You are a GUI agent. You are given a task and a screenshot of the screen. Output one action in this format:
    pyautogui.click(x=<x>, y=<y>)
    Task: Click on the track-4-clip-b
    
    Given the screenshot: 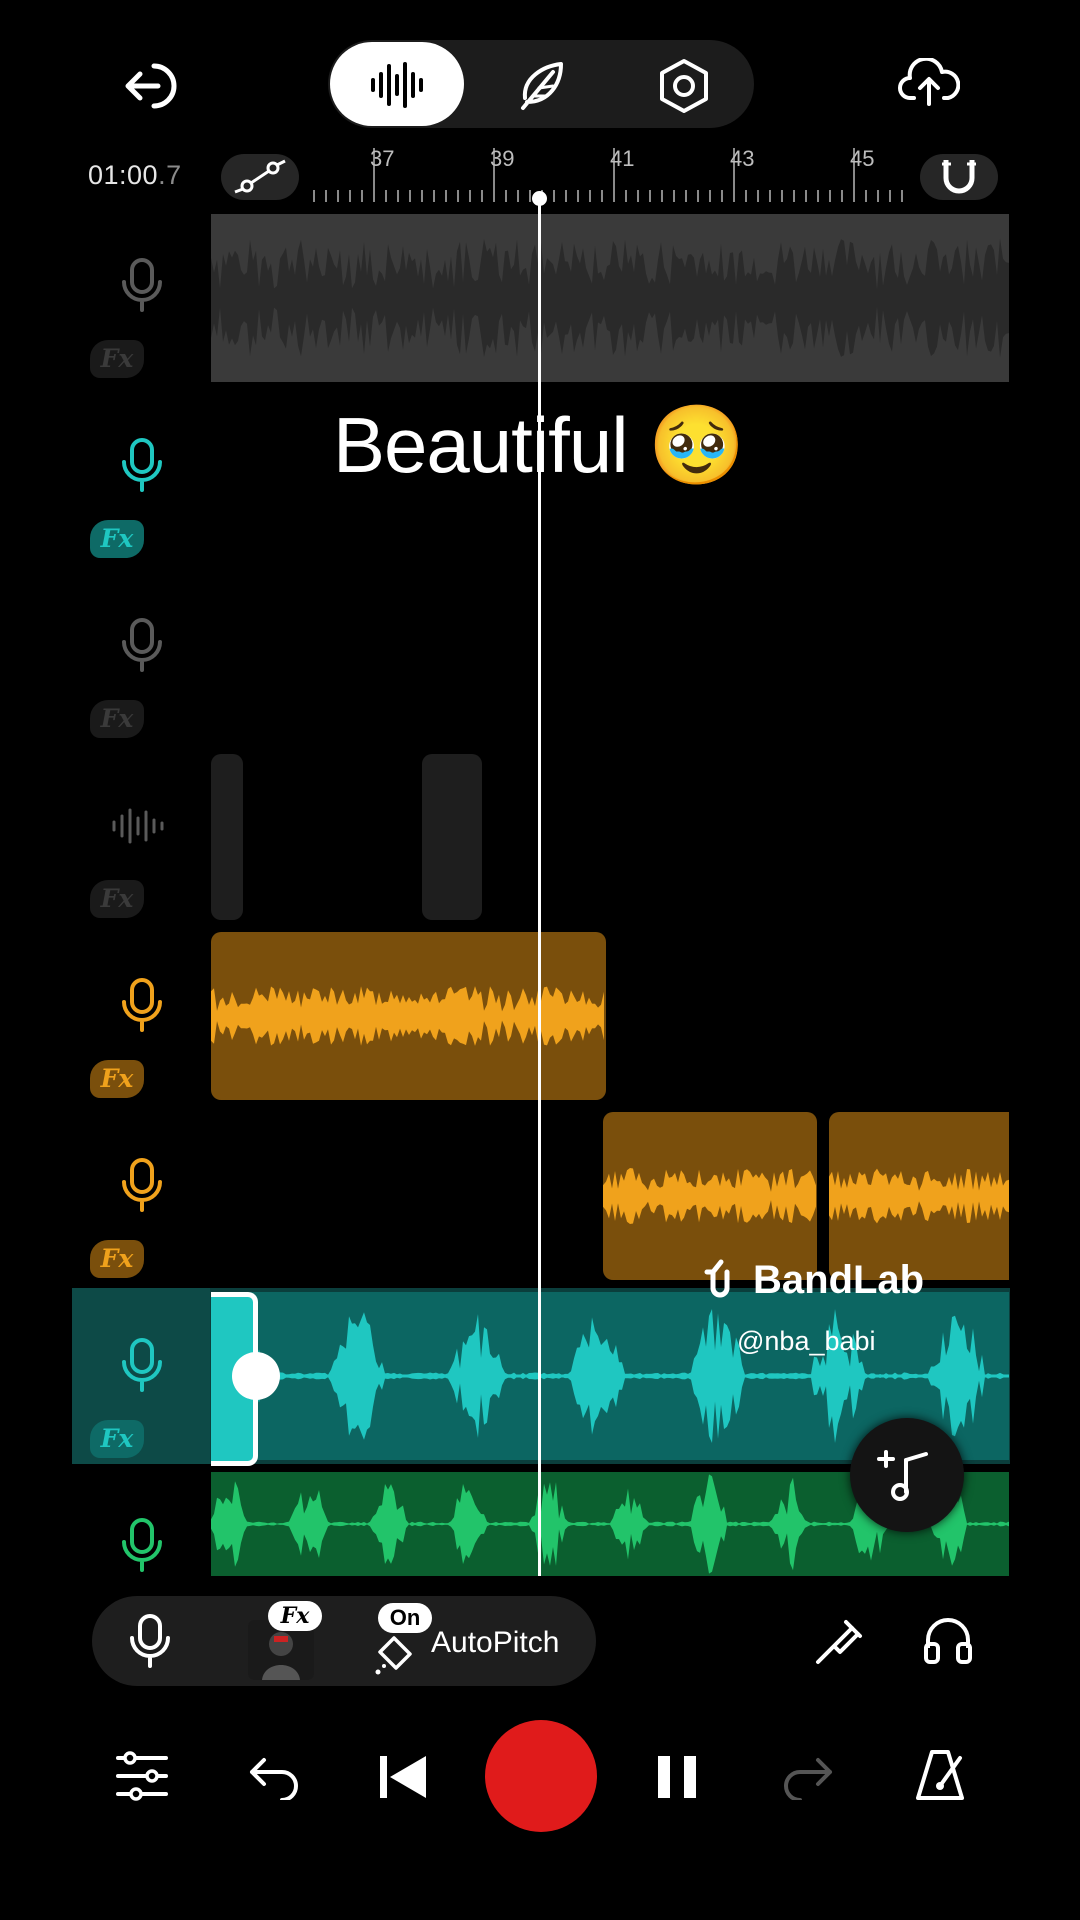 What is the action you would take?
    pyautogui.click(x=452, y=837)
    